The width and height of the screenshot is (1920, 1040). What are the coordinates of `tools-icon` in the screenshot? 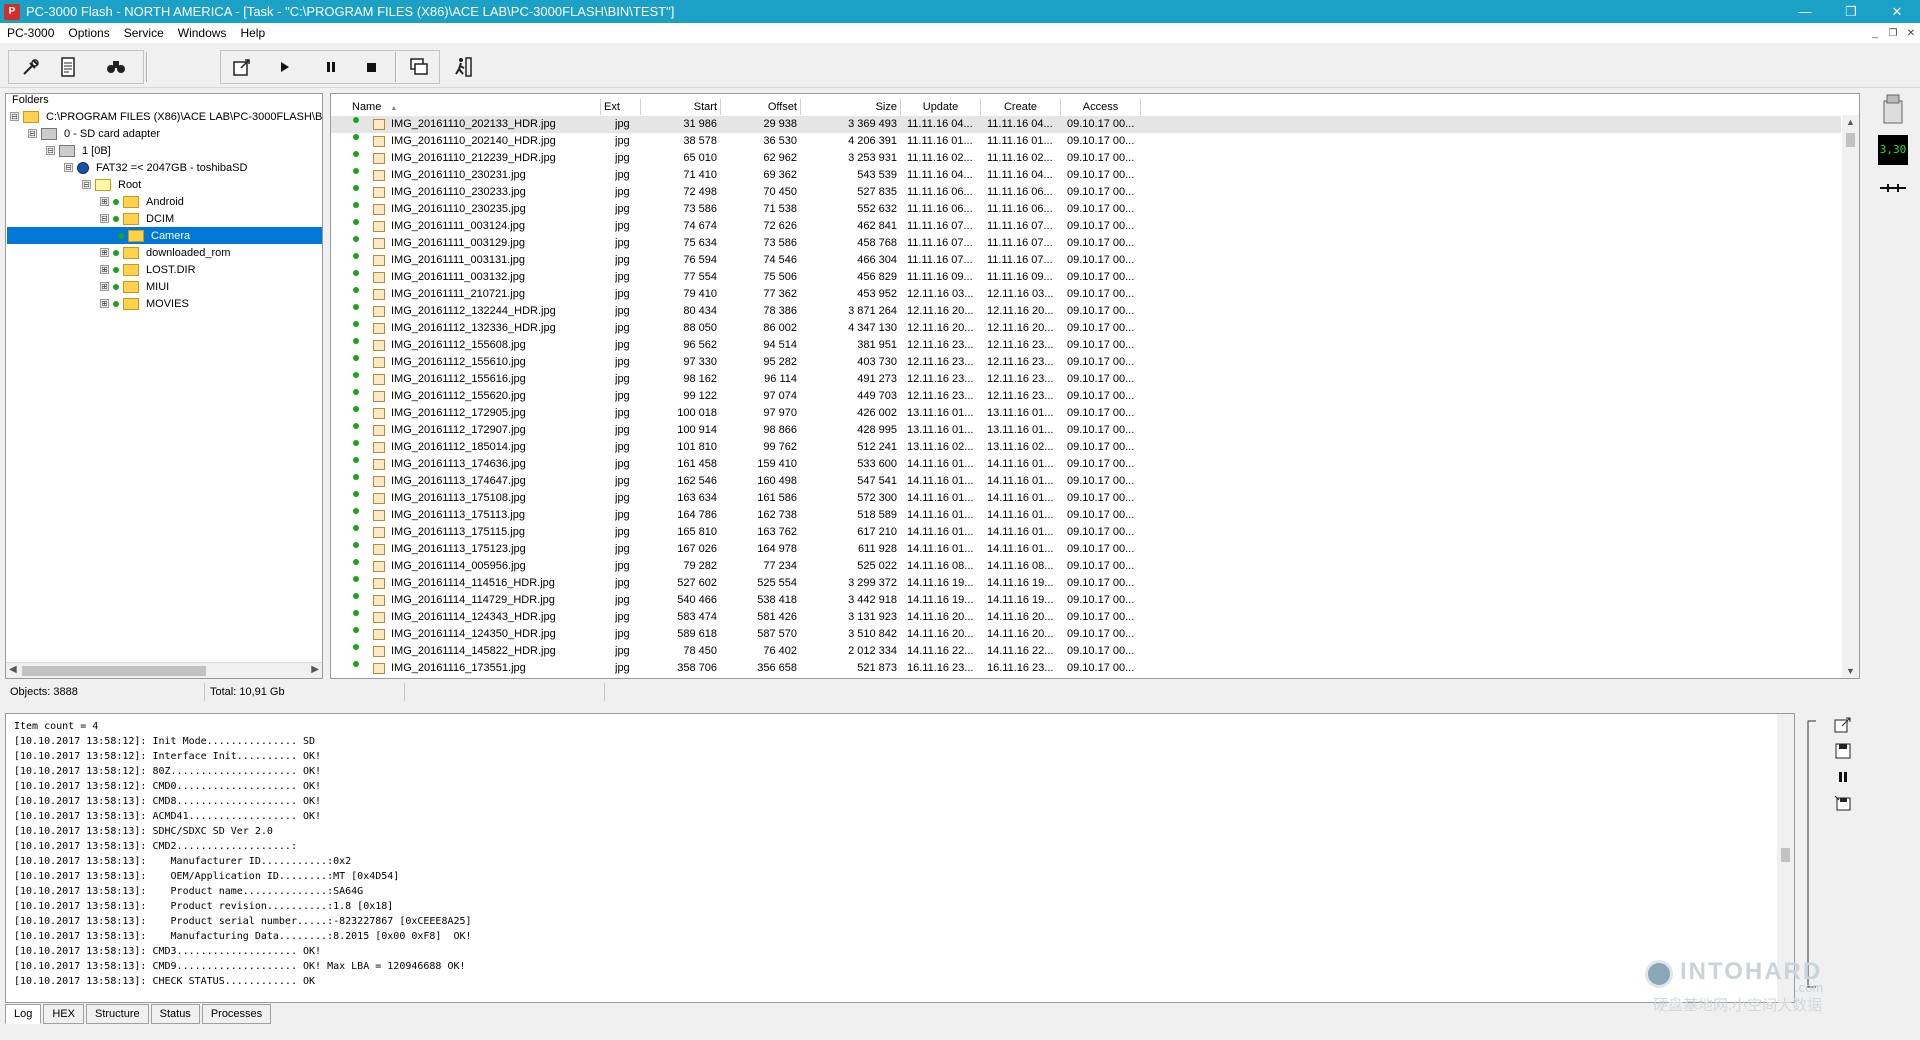 It's located at (31, 67).